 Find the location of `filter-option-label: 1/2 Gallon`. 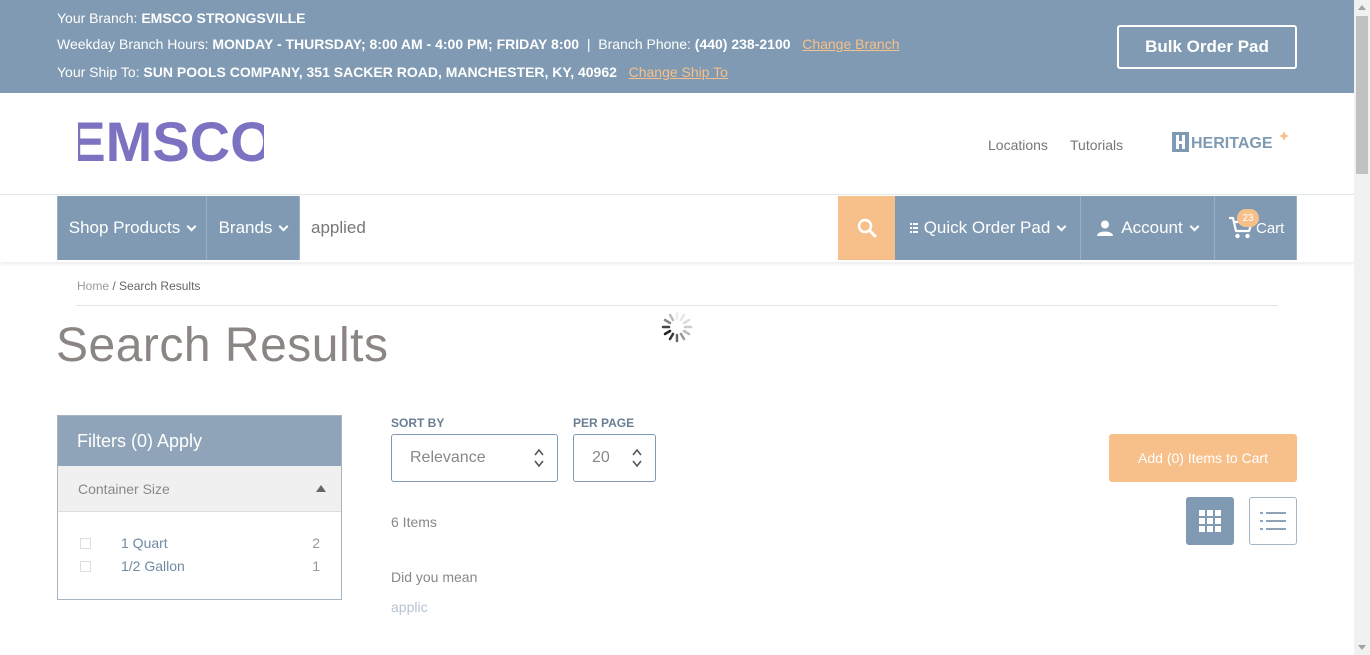

filter-option-label: 1/2 Gallon is located at coordinates (153, 566).